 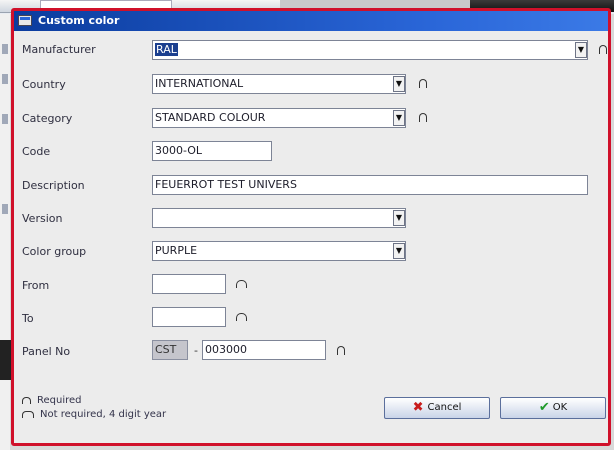 I want to click on legend-required-text: Required, so click(x=59, y=400).